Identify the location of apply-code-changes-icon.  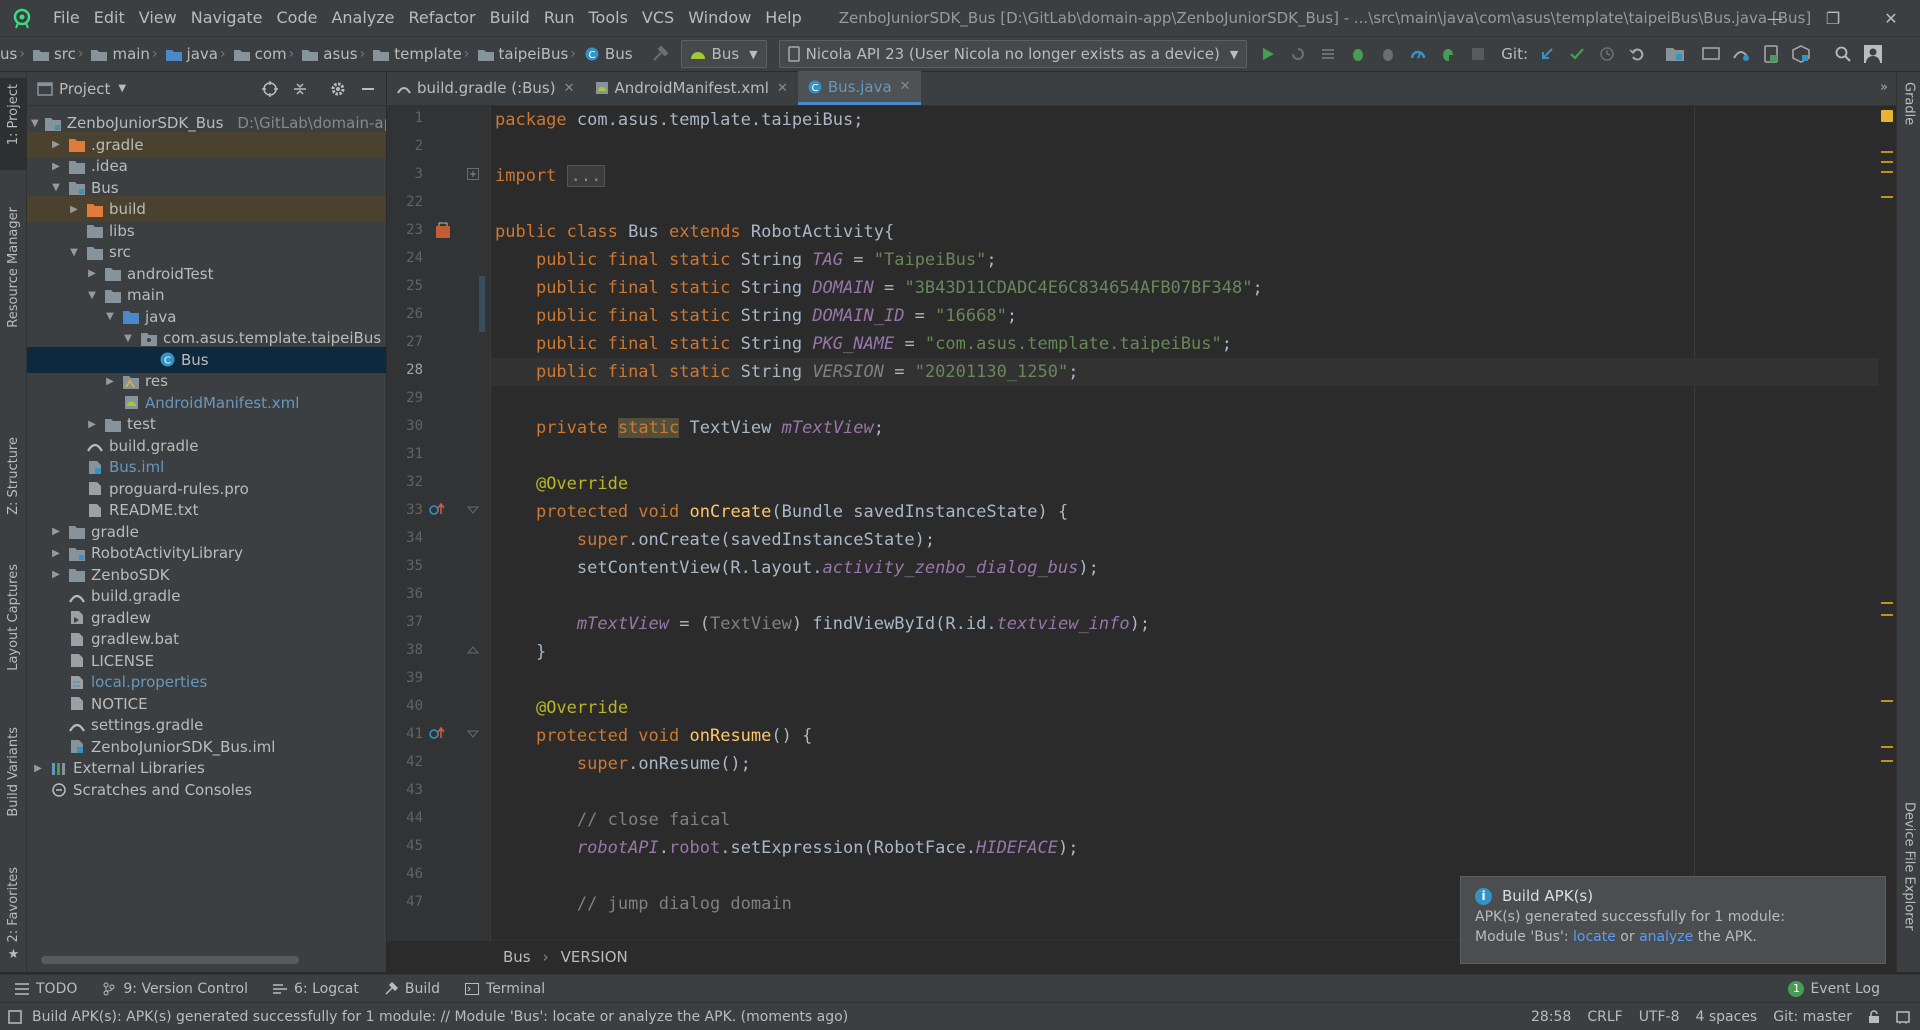
(1328, 54).